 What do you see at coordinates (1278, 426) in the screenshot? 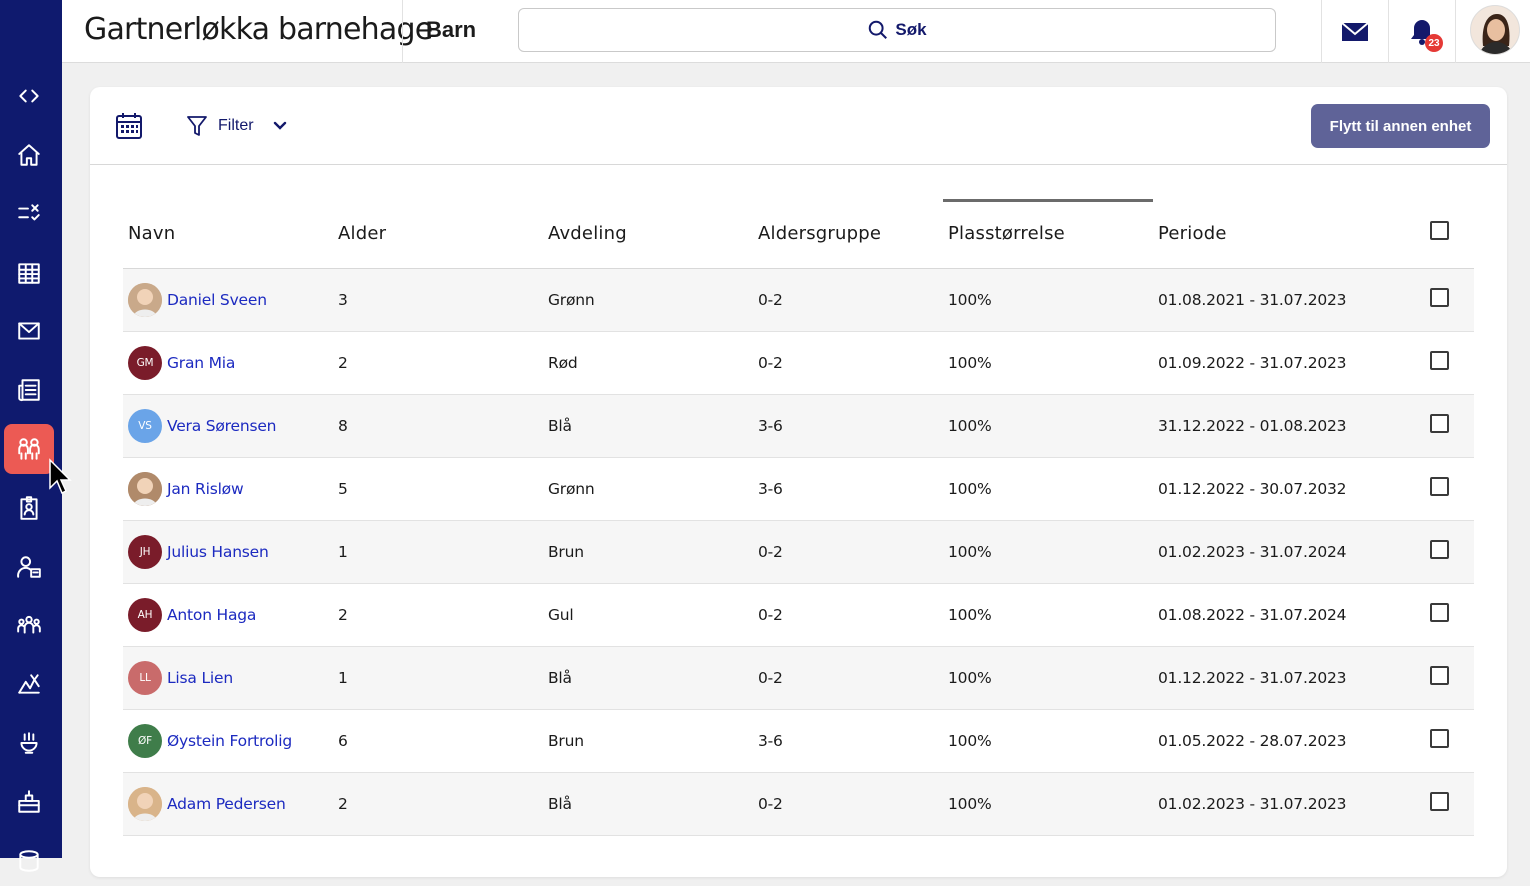
I see `cell-period: 31.12.2022 - 01.08.2023` at bounding box center [1278, 426].